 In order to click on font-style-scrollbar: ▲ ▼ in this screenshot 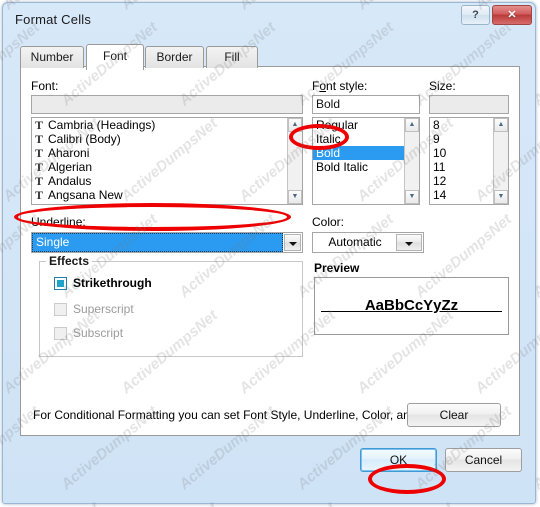, I will do `click(411, 161)`.